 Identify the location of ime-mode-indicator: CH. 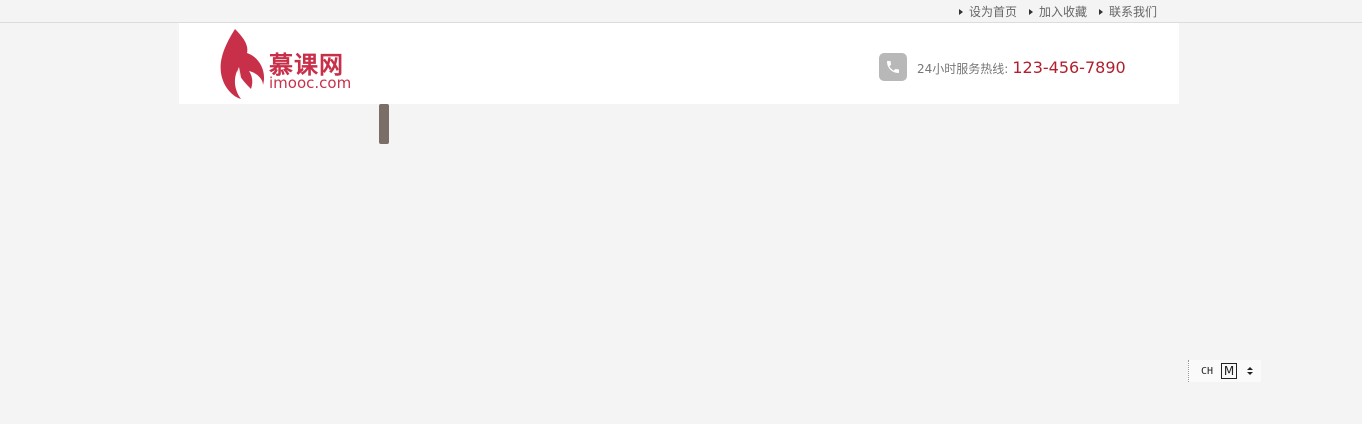
(1207, 371).